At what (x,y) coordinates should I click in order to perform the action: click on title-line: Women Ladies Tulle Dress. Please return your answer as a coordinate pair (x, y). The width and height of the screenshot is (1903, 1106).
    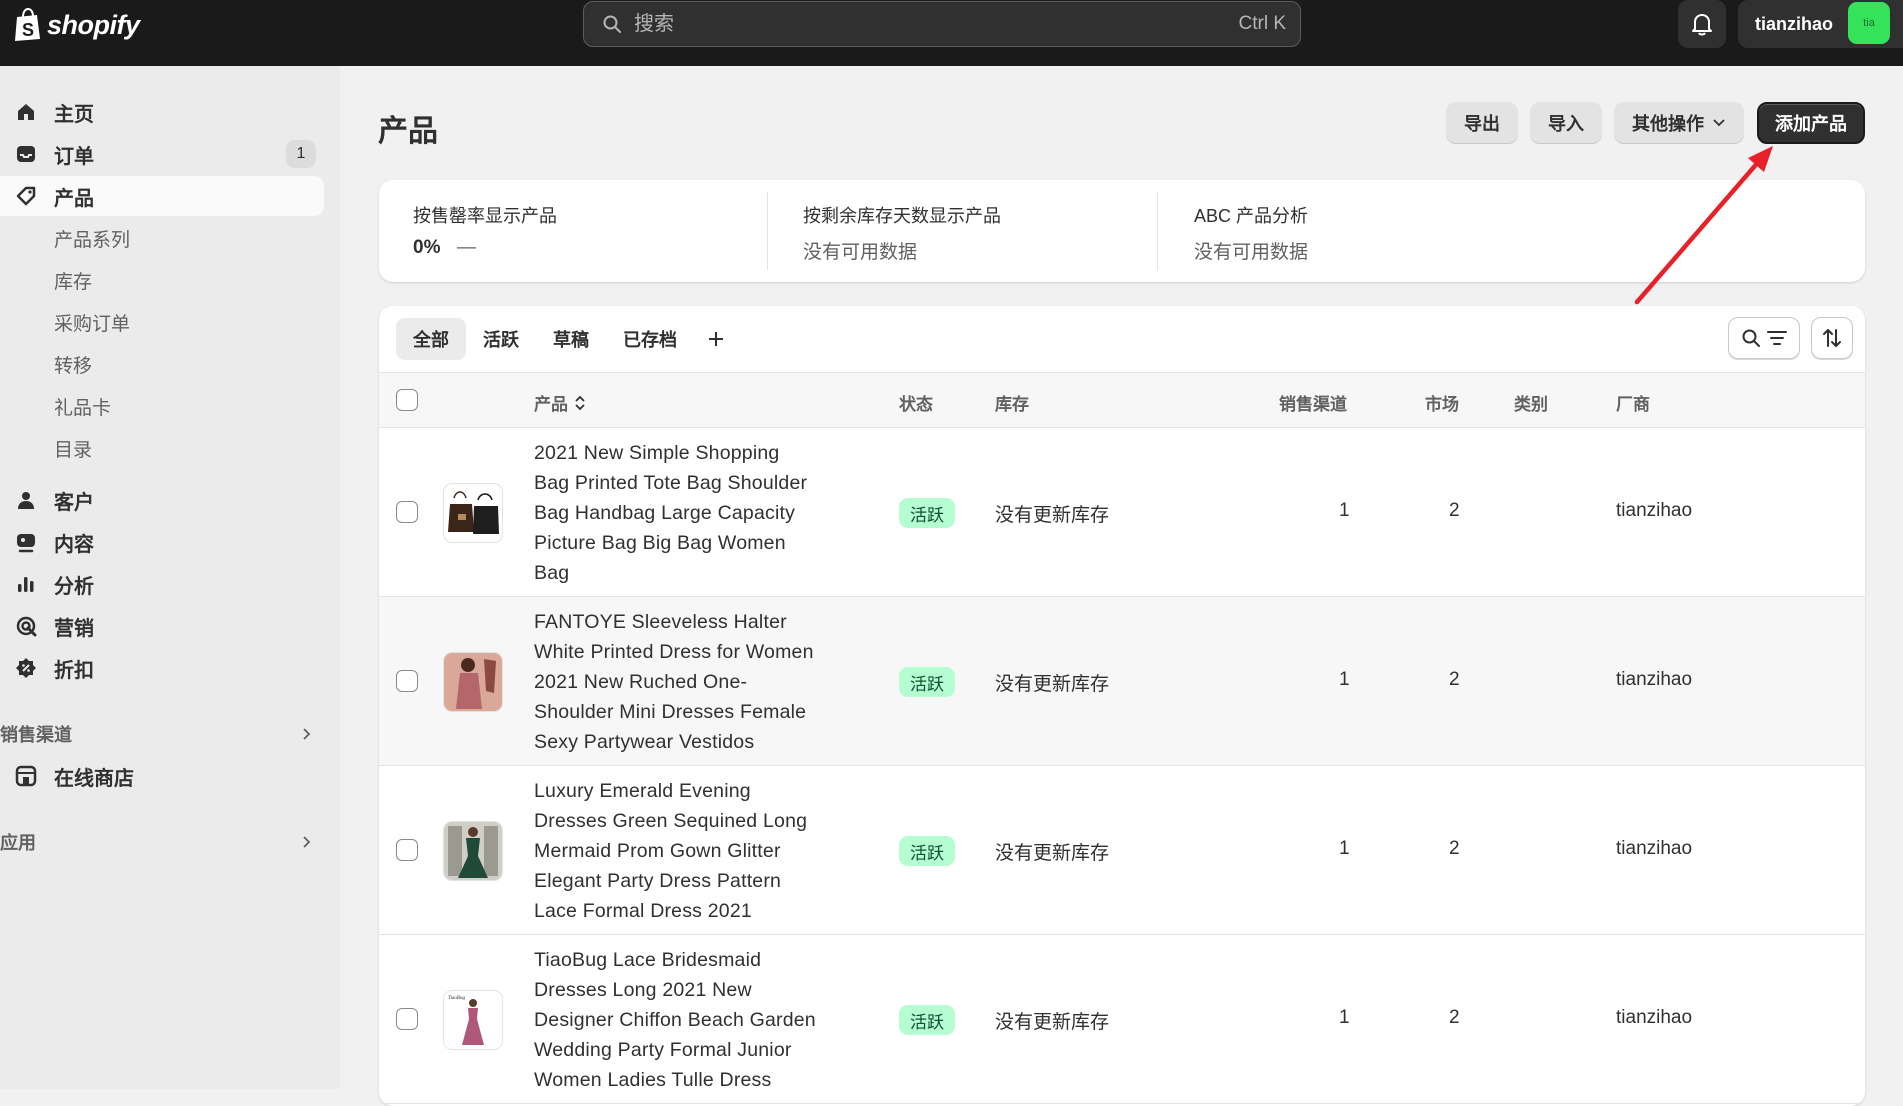
    Looking at the image, I should click on (653, 1080).